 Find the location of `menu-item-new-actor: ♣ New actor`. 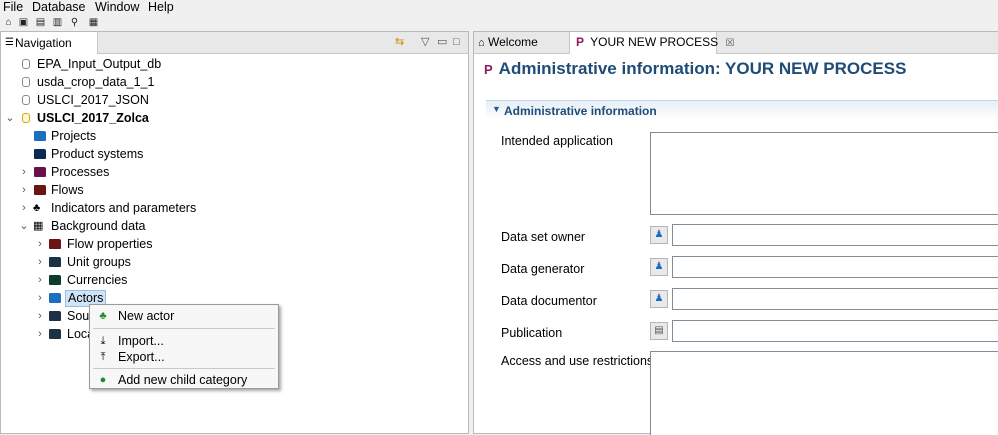

menu-item-new-actor: ♣ New actor is located at coordinates (184, 316).